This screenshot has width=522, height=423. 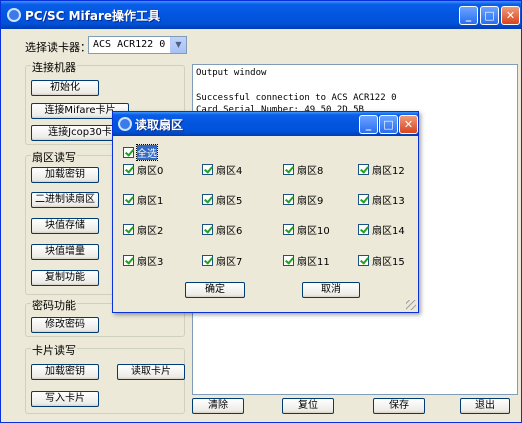 What do you see at coordinates (150, 171) in the screenshot?
I see `sector-label: 扇区0` at bounding box center [150, 171].